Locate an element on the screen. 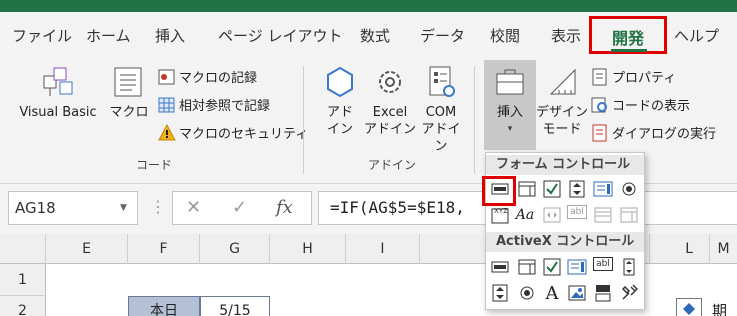  row-header: 2 is located at coordinates (23, 306).